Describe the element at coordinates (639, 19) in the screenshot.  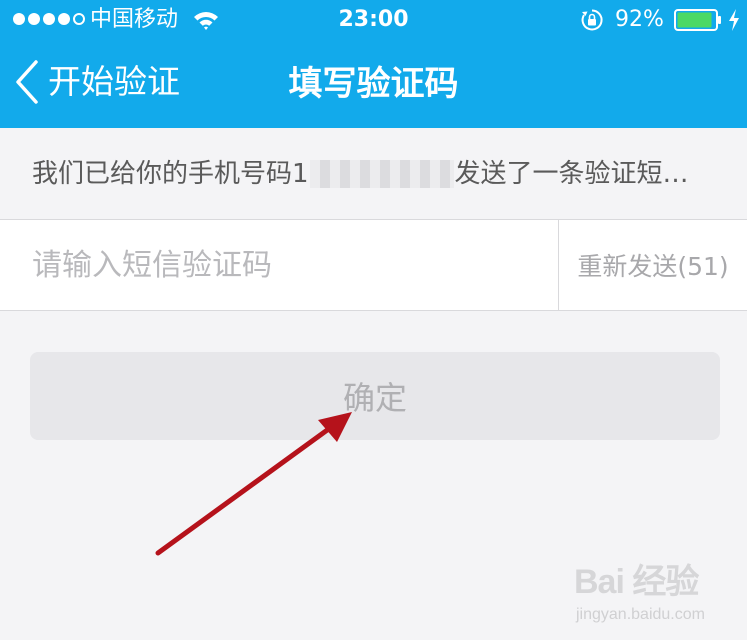
I see `battery-percent: 92%` at that location.